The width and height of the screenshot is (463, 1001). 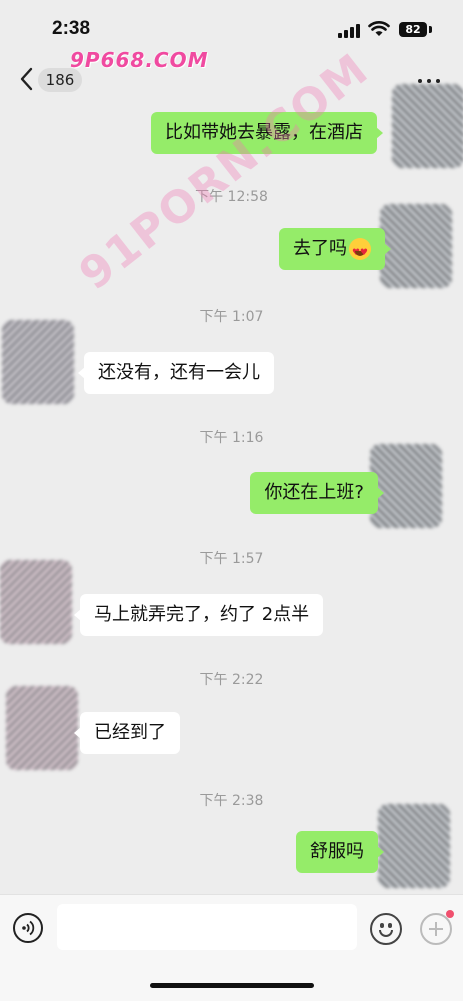 I want to click on message-bubble-contact: 还没有，还有一会儿, so click(x=176, y=373).